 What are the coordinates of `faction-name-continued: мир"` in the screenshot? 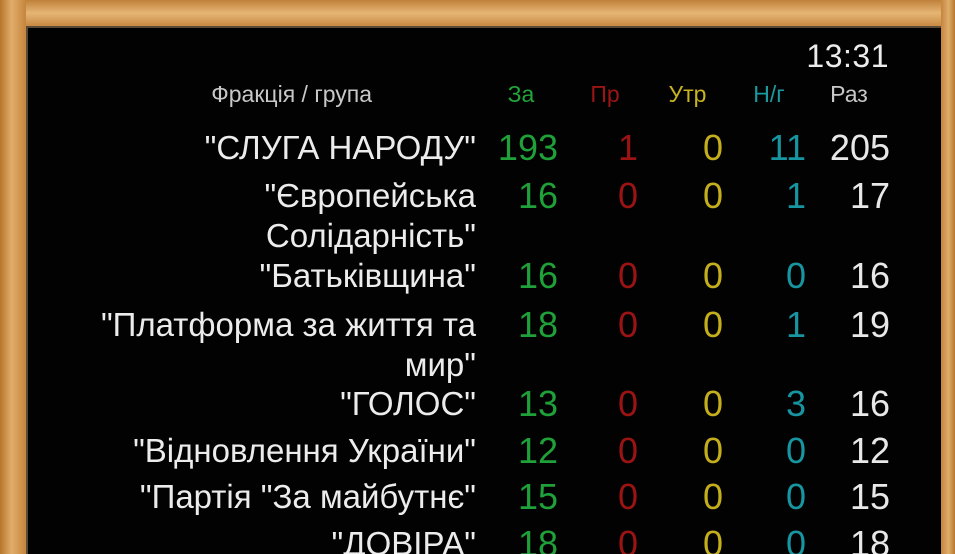 It's located at (440, 364).